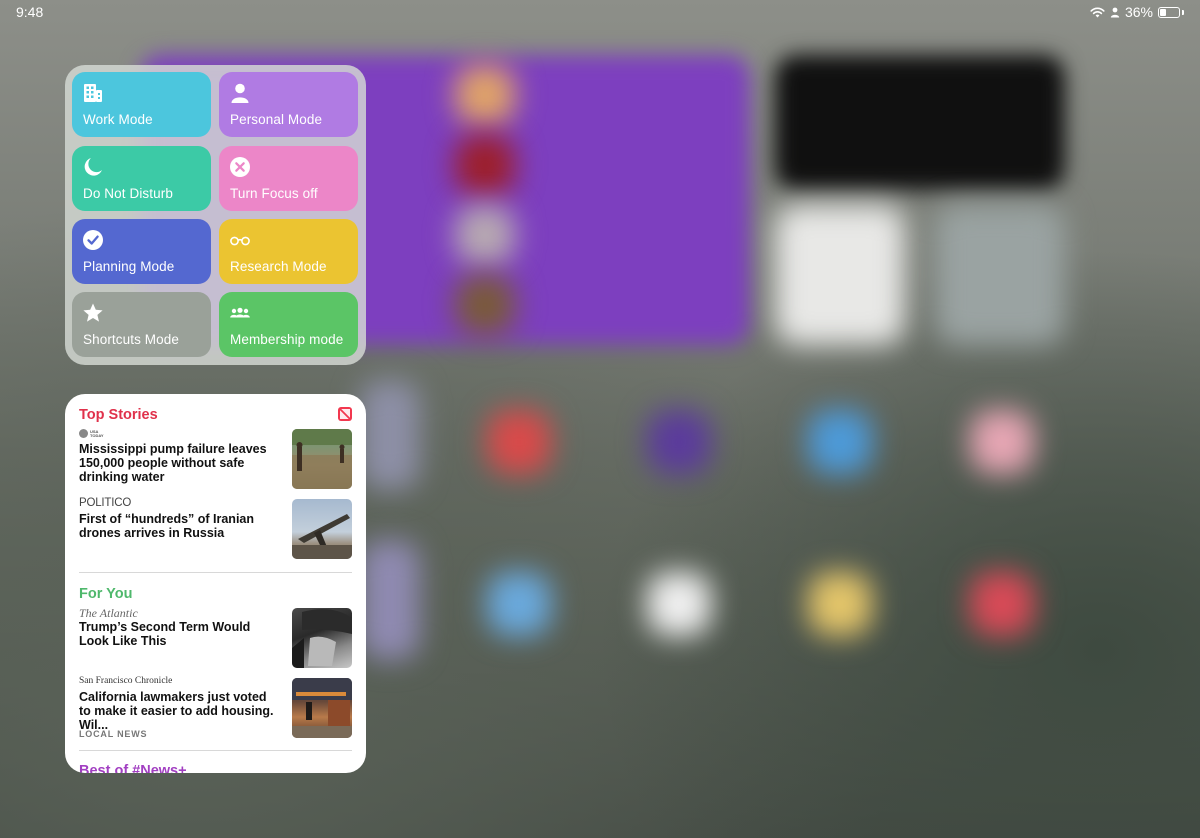 Image resolution: width=1200 pixels, height=838 pixels. What do you see at coordinates (105, 594) in the screenshot?
I see `for-you-title: For You` at bounding box center [105, 594].